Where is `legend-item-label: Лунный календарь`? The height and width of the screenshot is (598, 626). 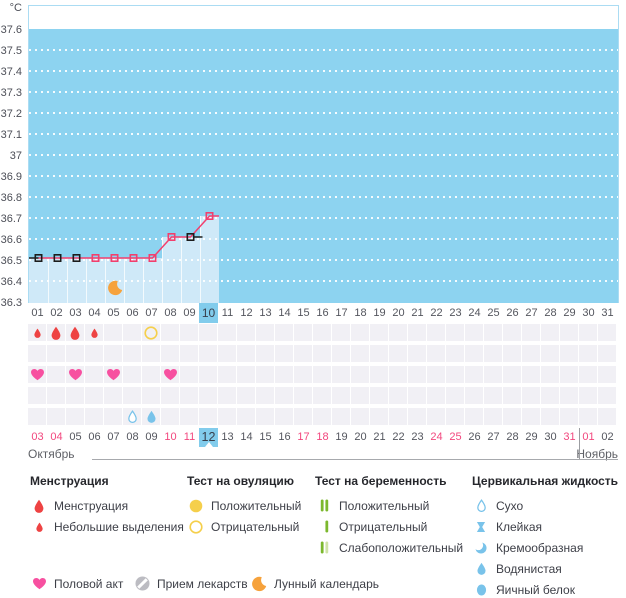
legend-item-label: Лунный календарь is located at coordinates (327, 583).